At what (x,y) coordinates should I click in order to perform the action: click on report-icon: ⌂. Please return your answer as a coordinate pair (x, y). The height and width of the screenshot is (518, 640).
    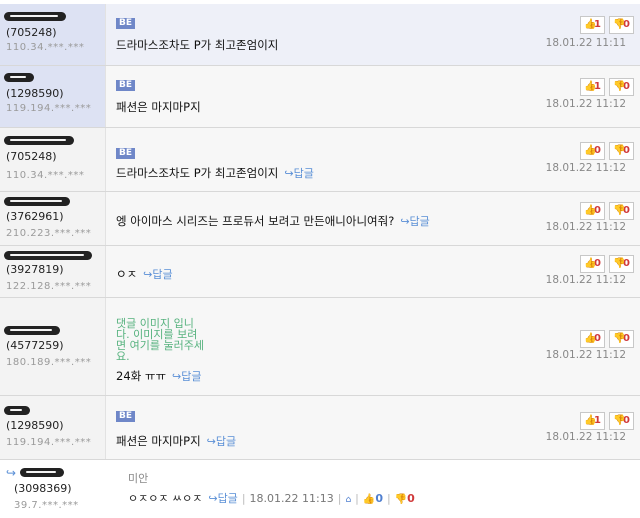
    Looking at the image, I should click on (348, 500).